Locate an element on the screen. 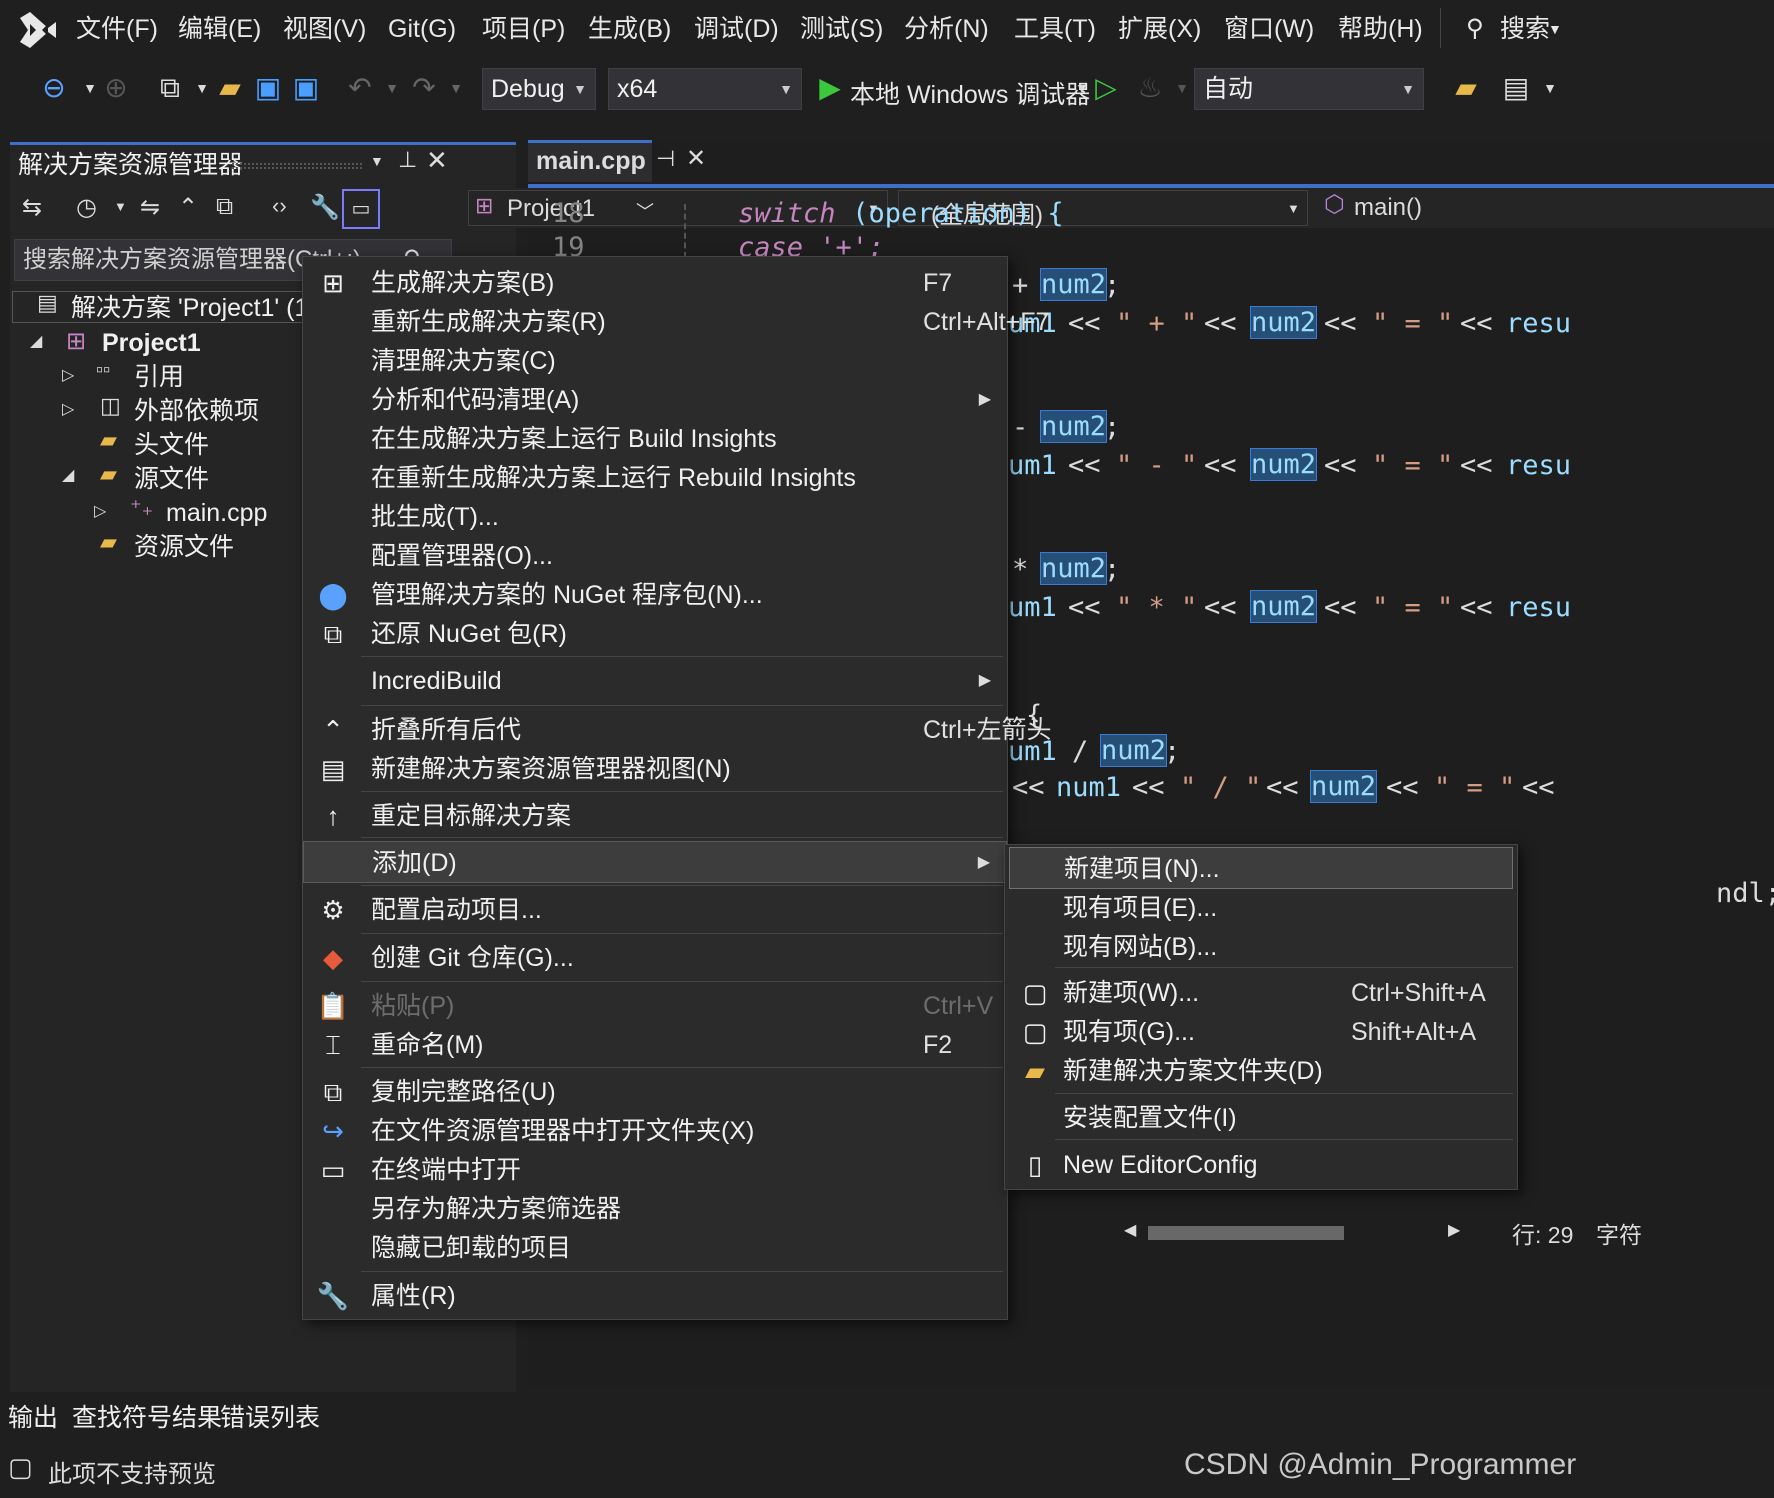  submenu-item-existing-item: ▢ 现有项(G)... Shift+Alt+A is located at coordinates (1261, 1032).